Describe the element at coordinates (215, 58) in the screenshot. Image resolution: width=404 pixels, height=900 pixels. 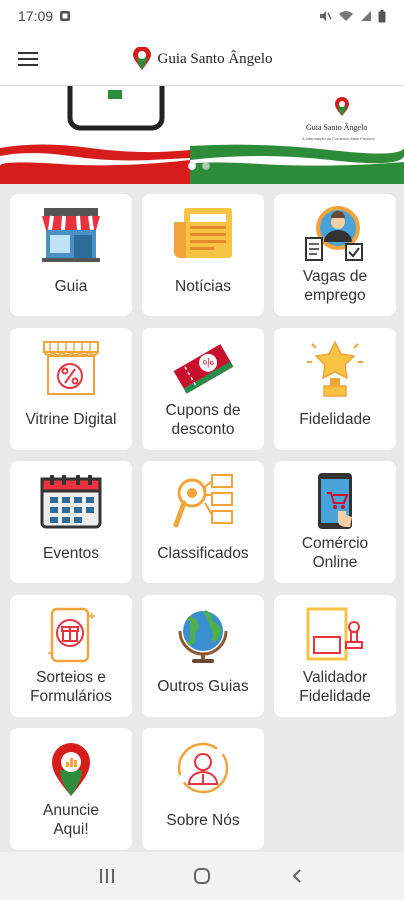
I see `app-title: Guia Santo Ângelo` at that location.